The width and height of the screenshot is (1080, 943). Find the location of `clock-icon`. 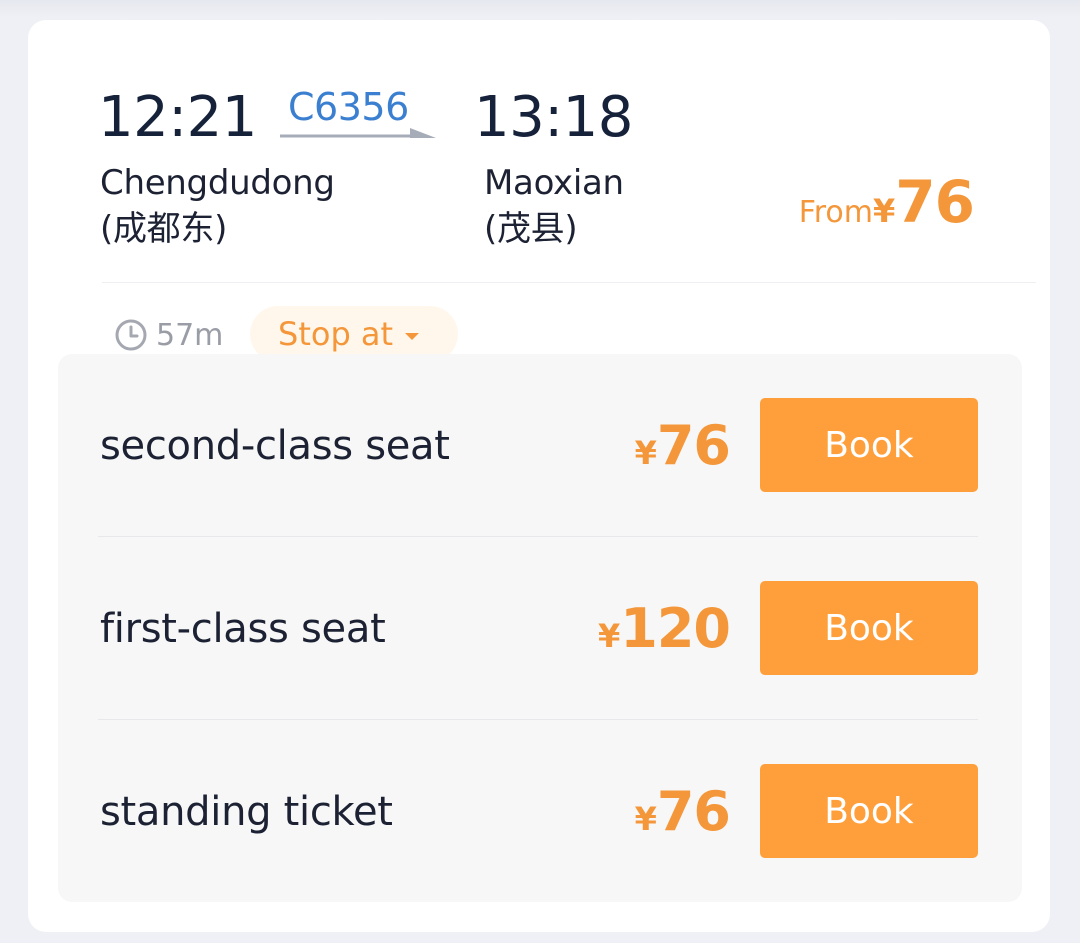

clock-icon is located at coordinates (131, 335).